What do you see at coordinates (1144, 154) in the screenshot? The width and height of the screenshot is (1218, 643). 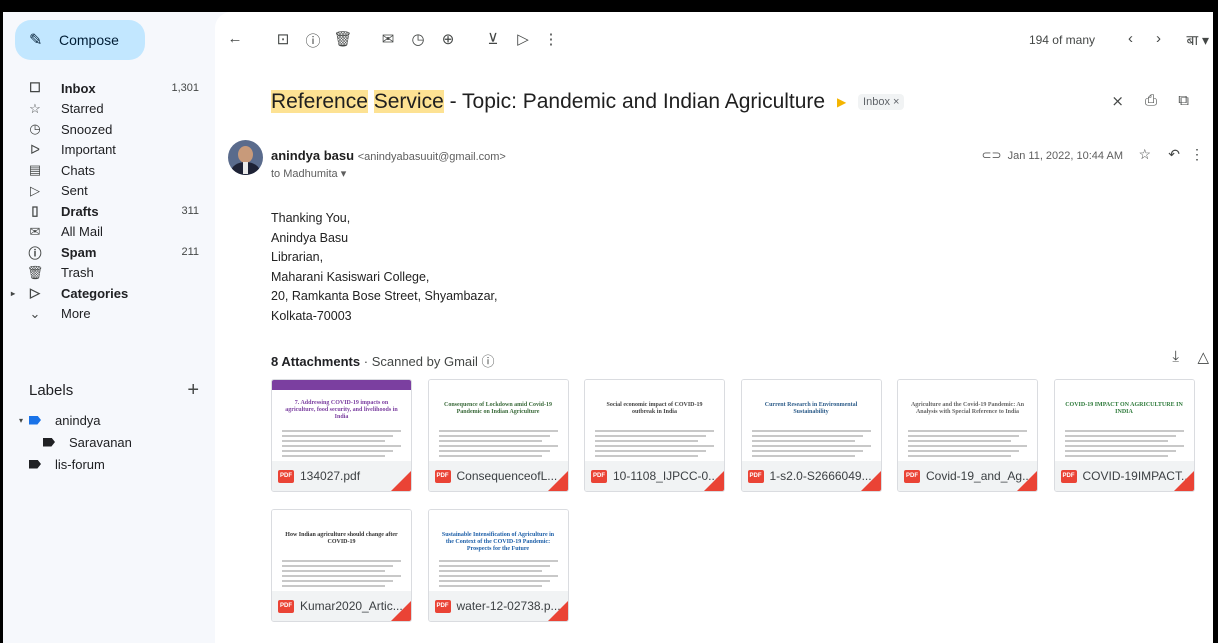 I see `star-icon: ☆` at bounding box center [1144, 154].